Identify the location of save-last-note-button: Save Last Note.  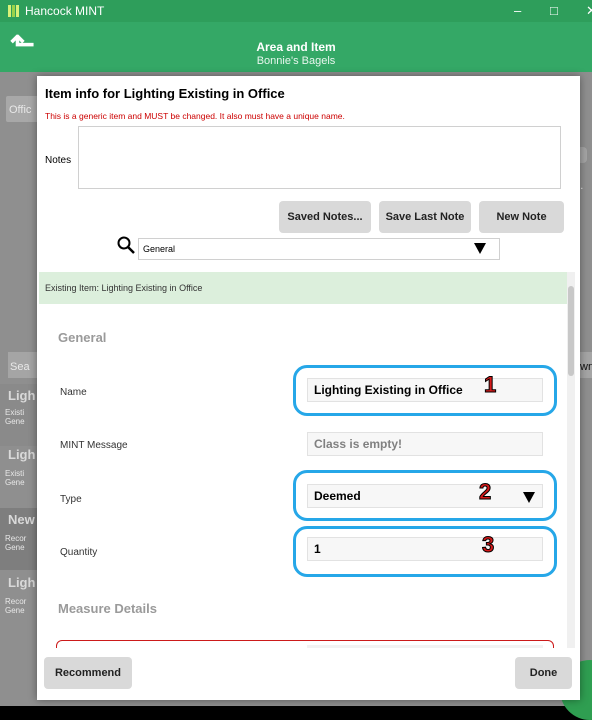
(425, 217).